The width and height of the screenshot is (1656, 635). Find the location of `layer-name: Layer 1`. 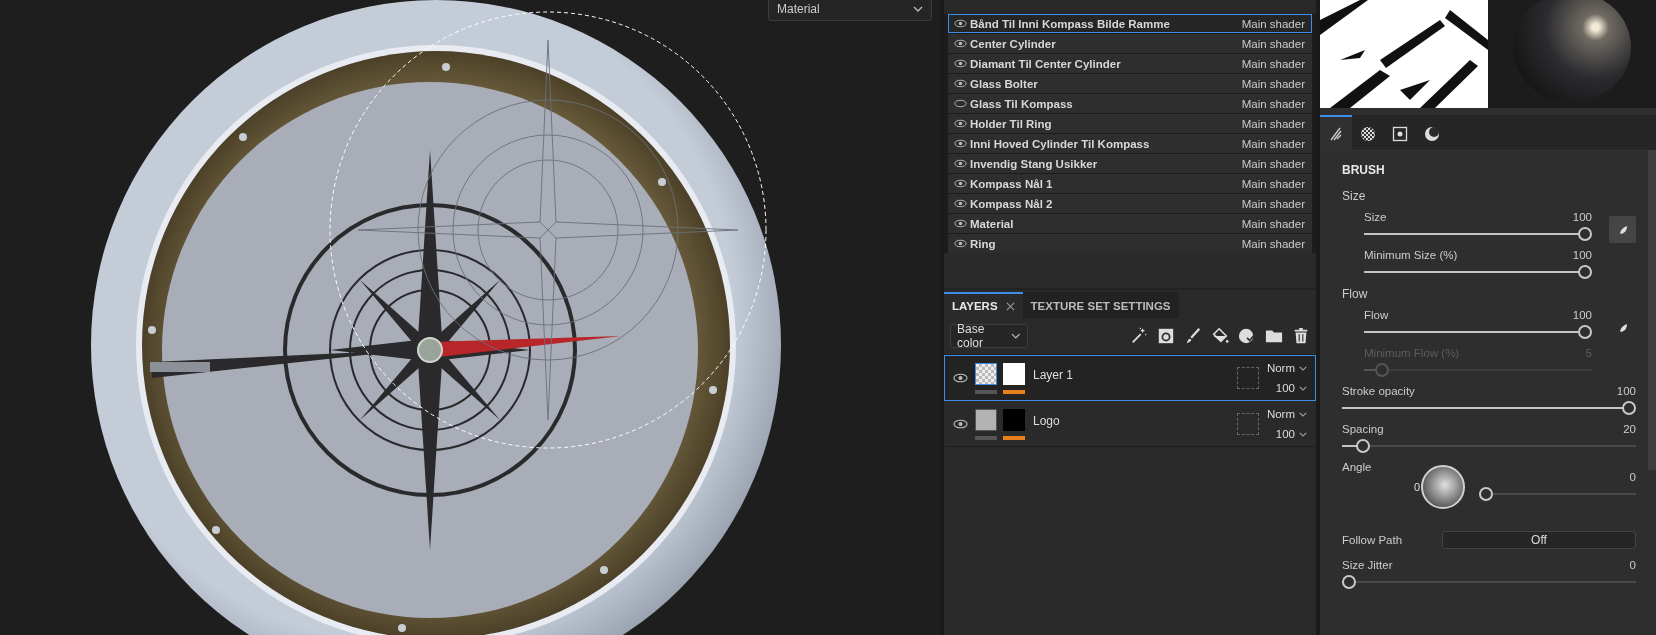

layer-name: Layer 1 is located at coordinates (1054, 376).